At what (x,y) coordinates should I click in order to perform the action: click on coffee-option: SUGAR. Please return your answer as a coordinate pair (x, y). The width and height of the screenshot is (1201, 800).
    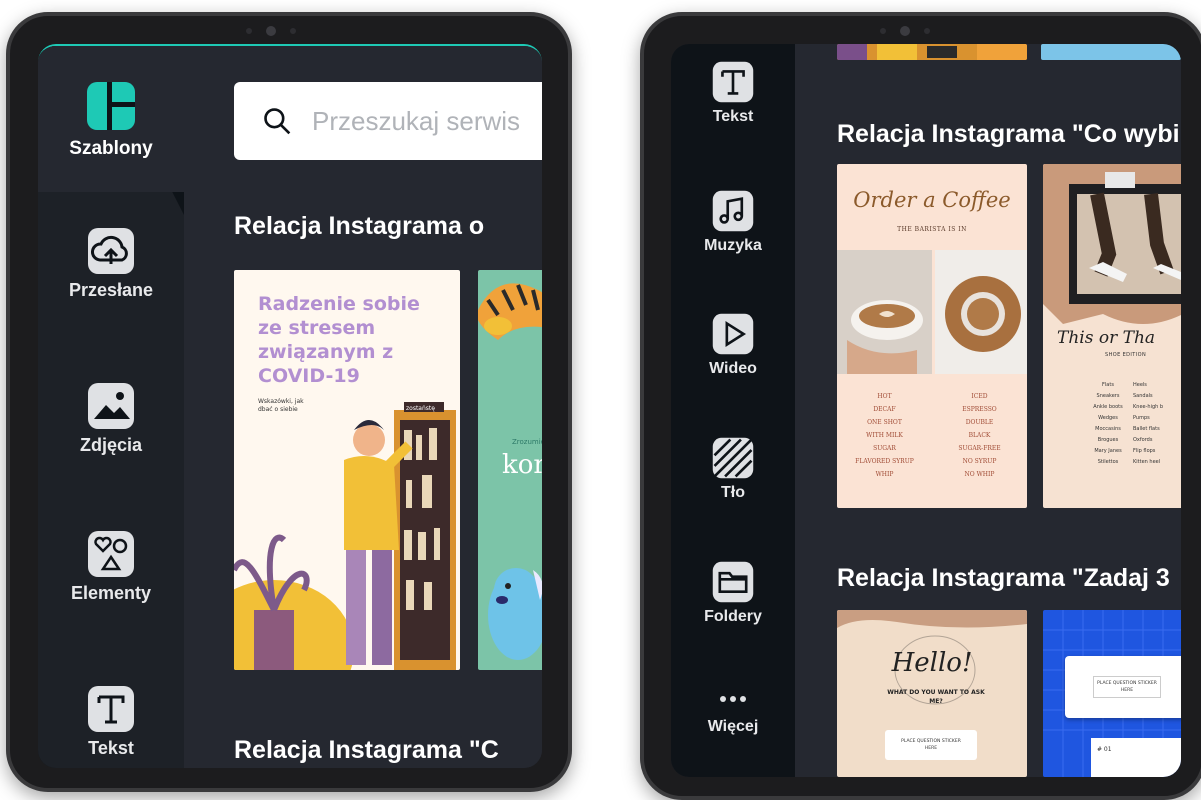
    Looking at the image, I should click on (884, 448).